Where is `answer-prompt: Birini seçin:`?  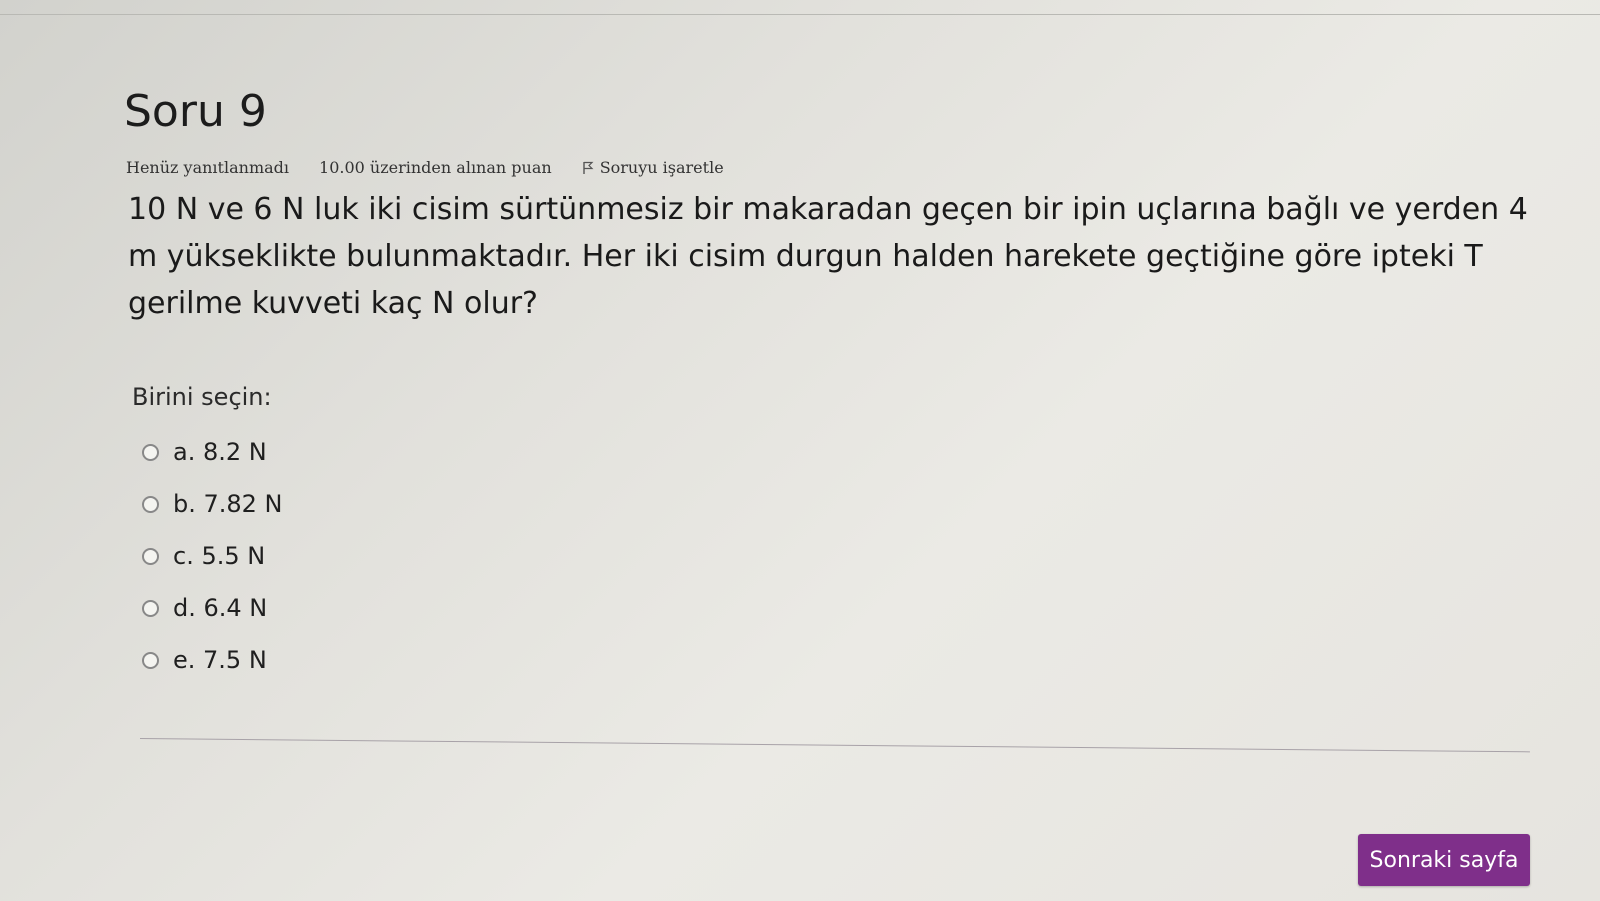 answer-prompt: Birini seçin: is located at coordinates (202, 397).